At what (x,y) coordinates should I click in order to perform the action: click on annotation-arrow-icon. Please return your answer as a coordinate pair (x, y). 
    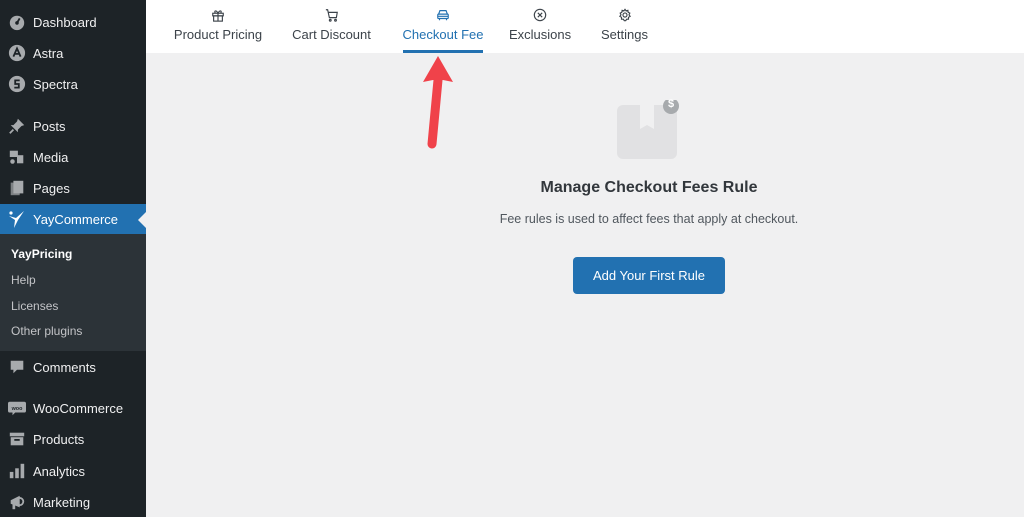
    Looking at the image, I should click on (438, 102).